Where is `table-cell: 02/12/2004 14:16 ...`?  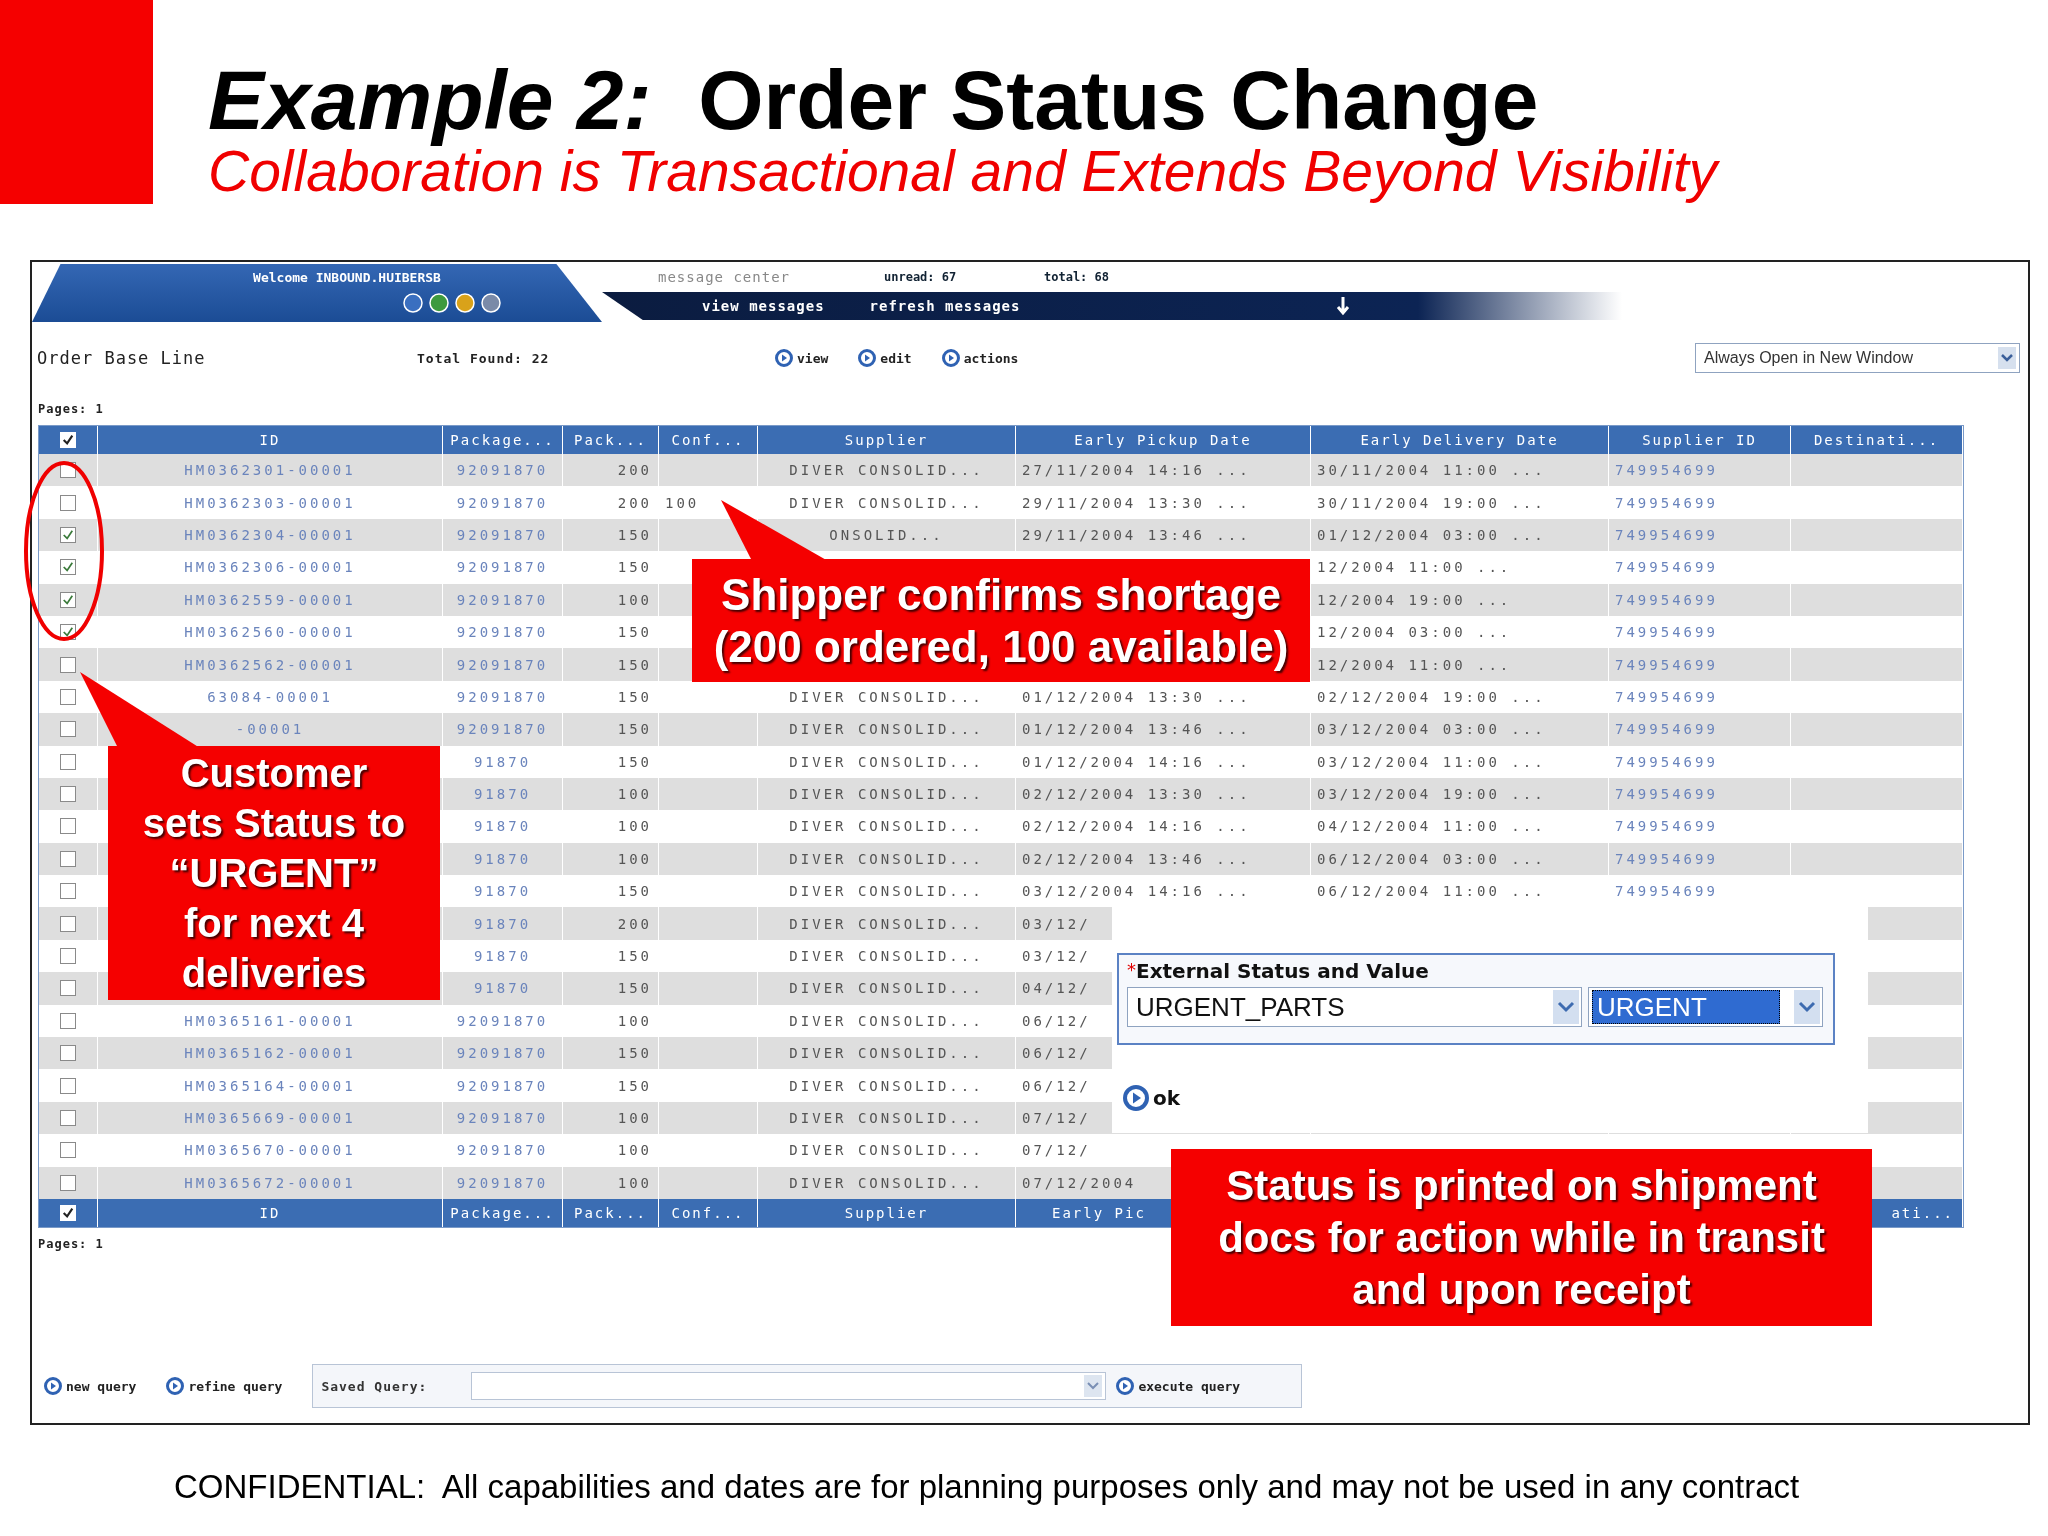 table-cell: 02/12/2004 14:16 ... is located at coordinates (1136, 826).